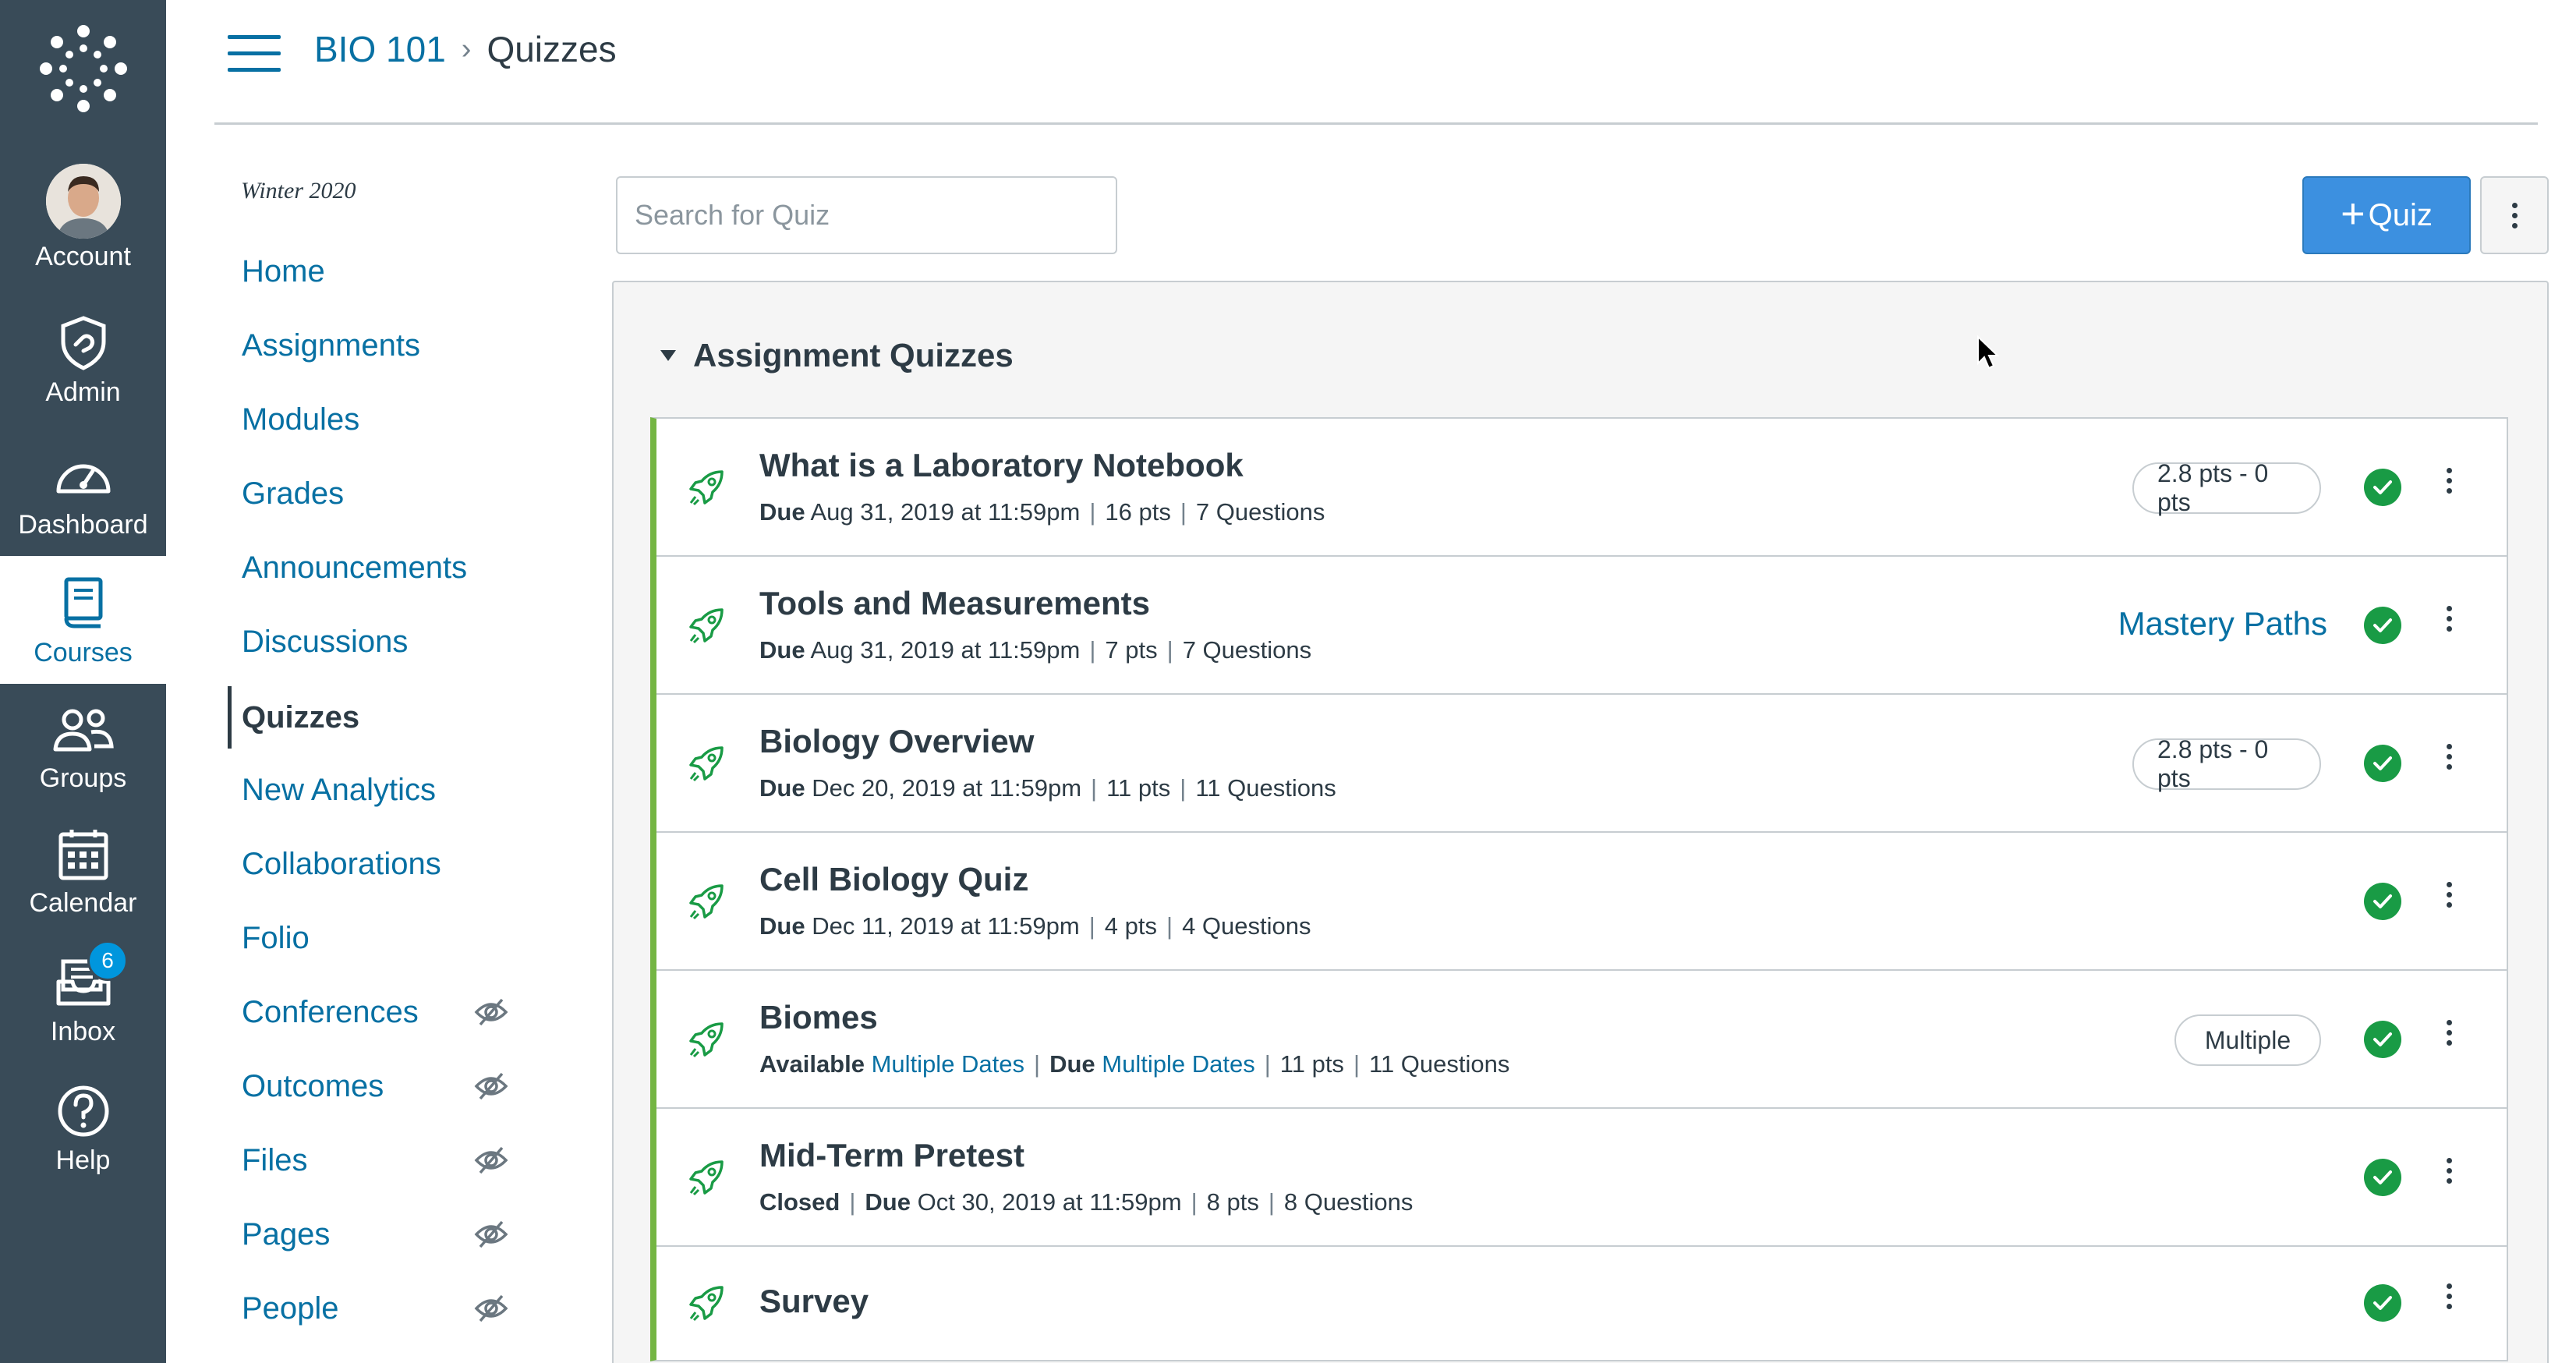  I want to click on global-nav-help: Help, so click(83, 1128).